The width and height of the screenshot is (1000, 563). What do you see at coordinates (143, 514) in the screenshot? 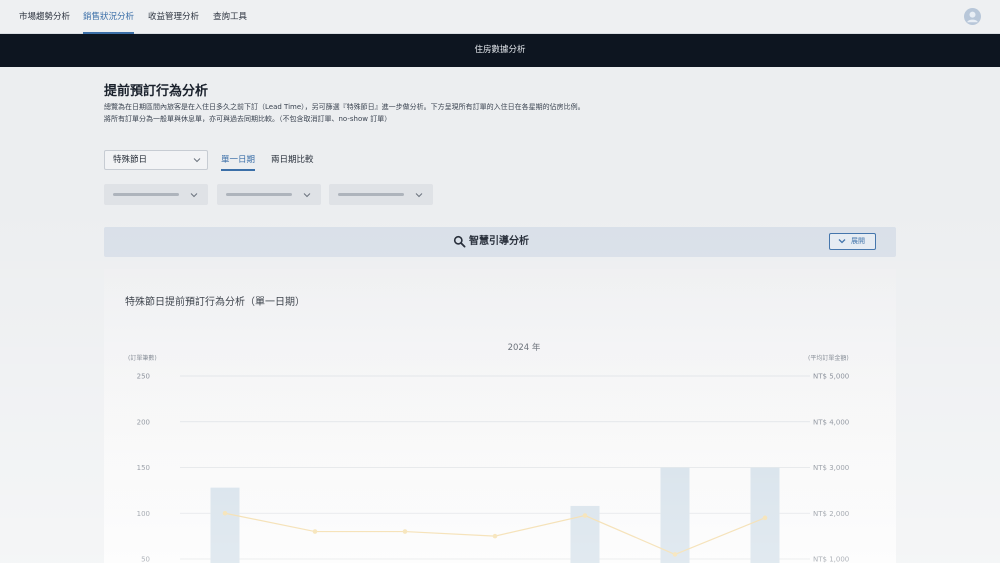
I see `y-left-tick-label: 100` at bounding box center [143, 514].